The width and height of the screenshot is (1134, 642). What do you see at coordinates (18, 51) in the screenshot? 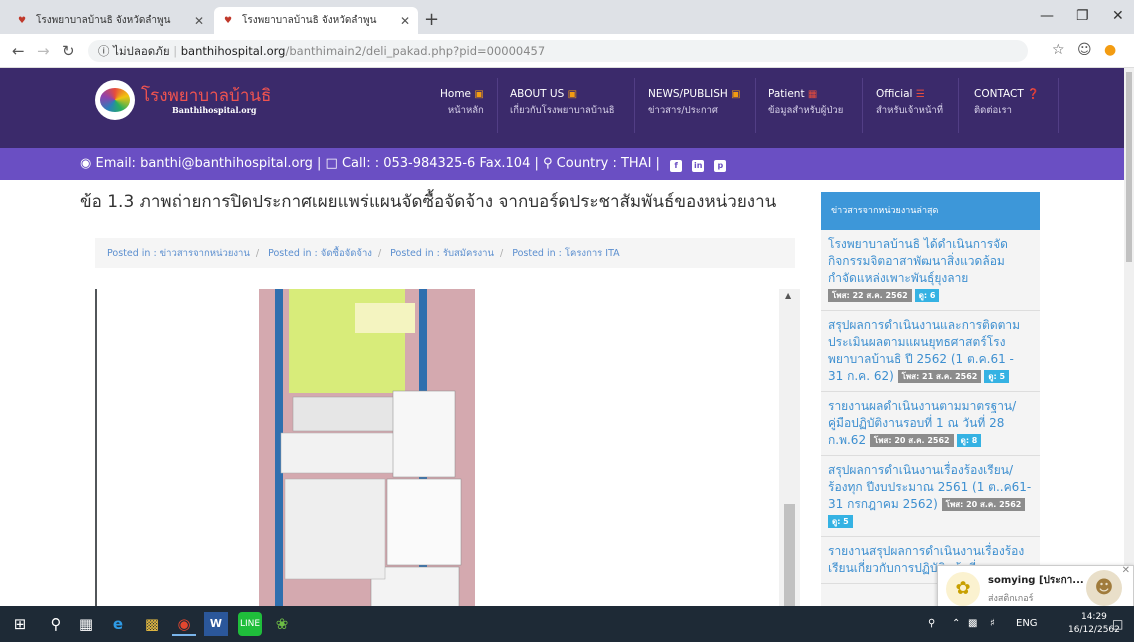
I see `back-arrow-icon: ←` at bounding box center [18, 51].